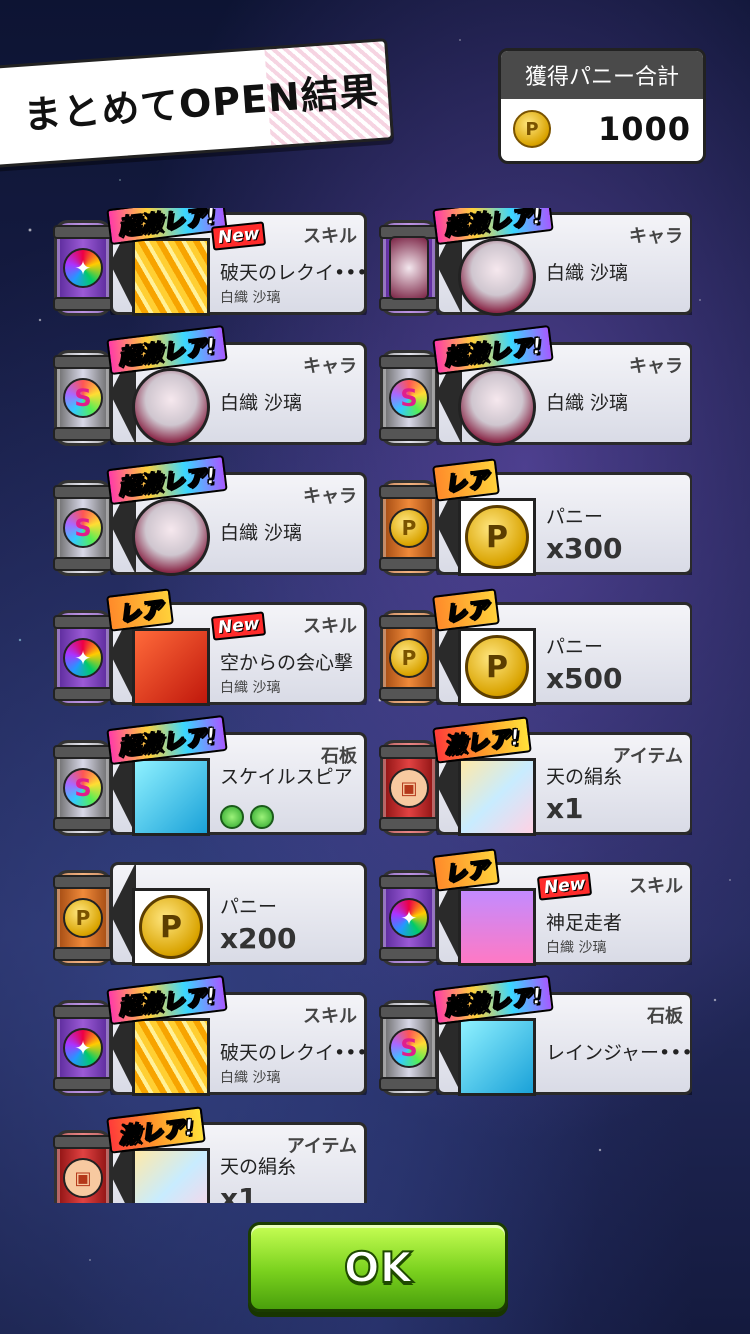 This screenshot has height=1334, width=750. I want to click on result-card: S 超激レア! 石板 スケイルスピア, so click(209, 775).